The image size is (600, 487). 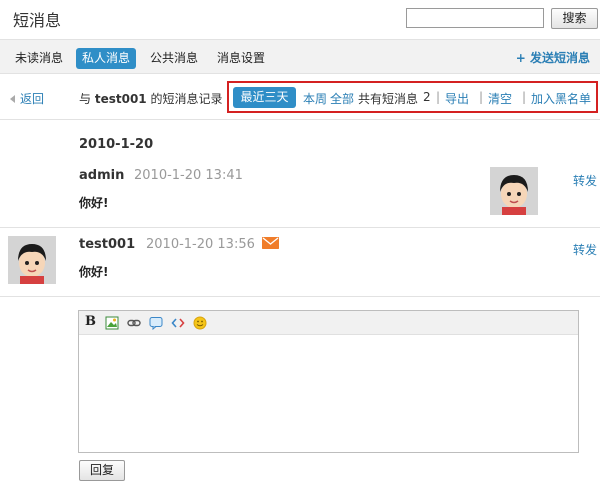 What do you see at coordinates (107, 244) in the screenshot?
I see `message-sender: test001` at bounding box center [107, 244].